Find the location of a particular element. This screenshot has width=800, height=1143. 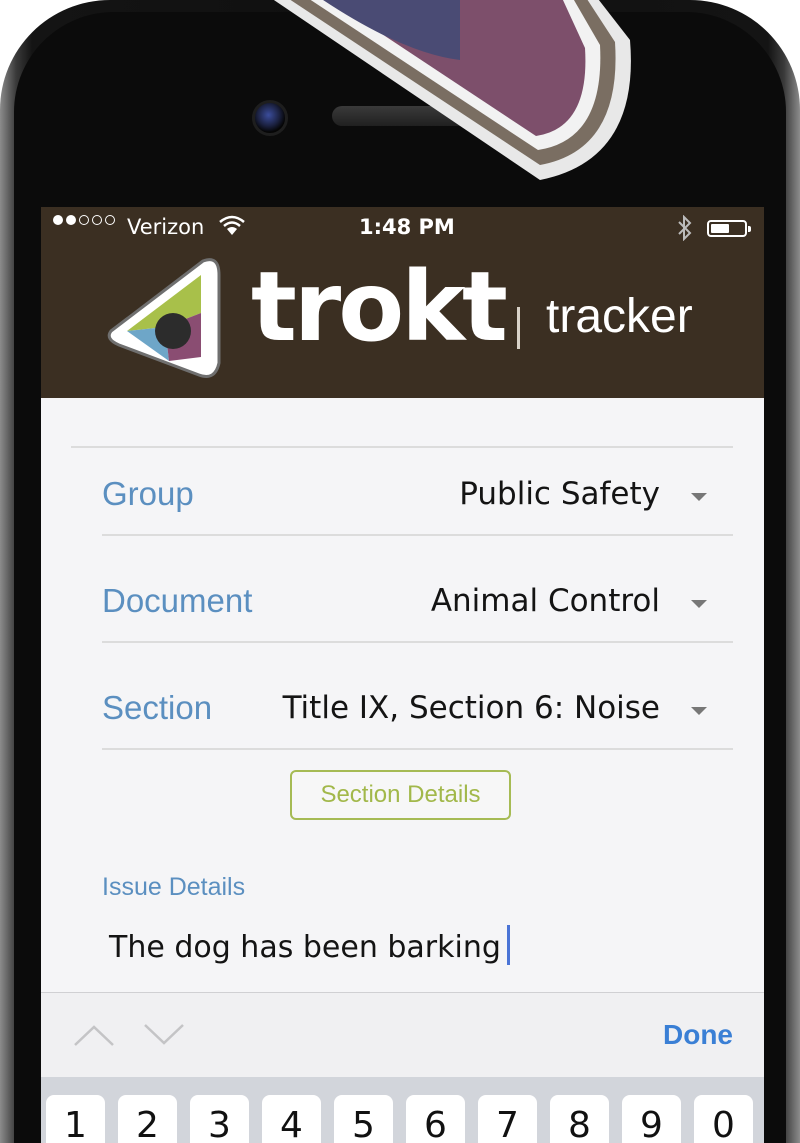

key-7: 7 is located at coordinates (507, 1119).